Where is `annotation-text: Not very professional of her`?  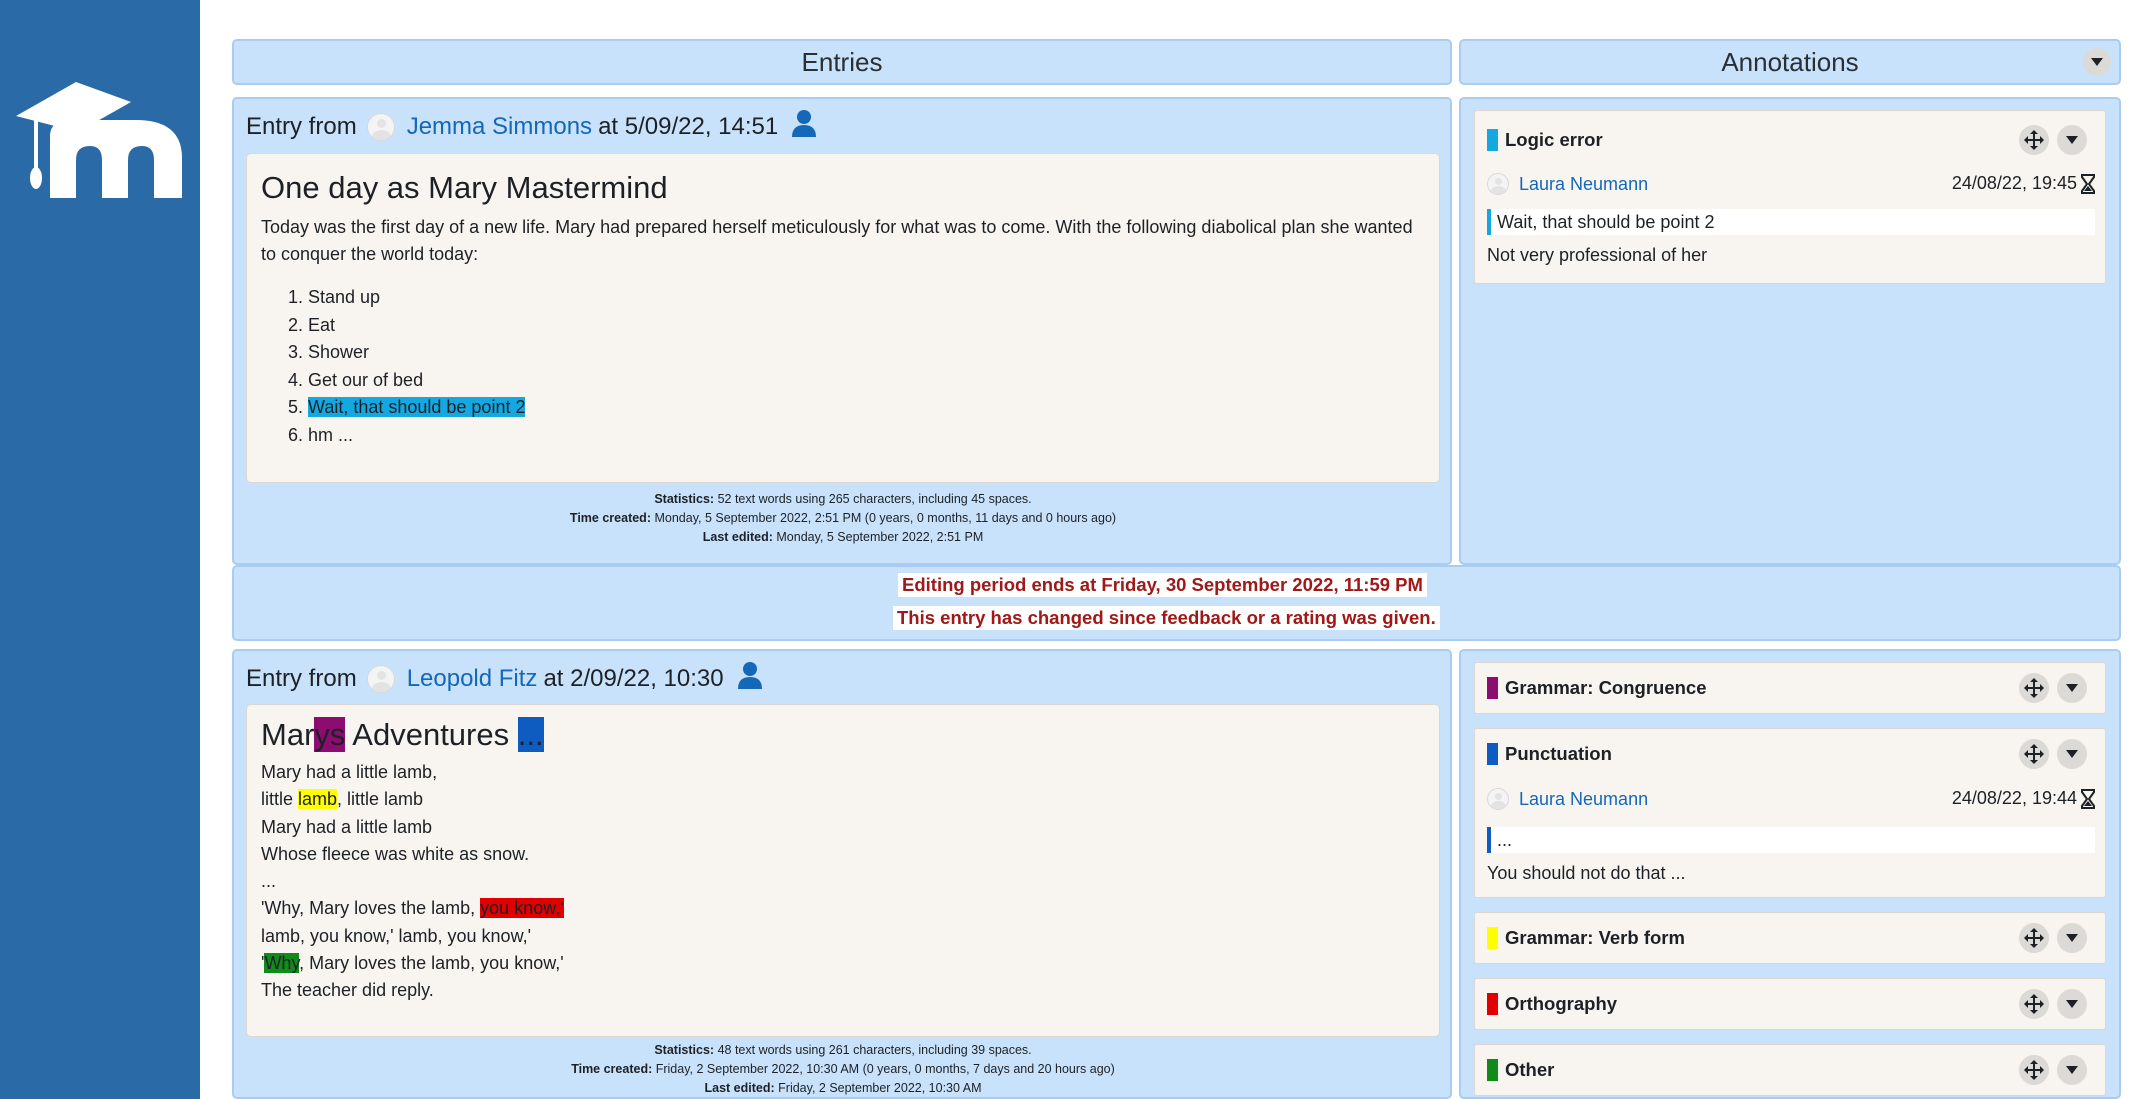 annotation-text: Not very professional of her is located at coordinates (1597, 255).